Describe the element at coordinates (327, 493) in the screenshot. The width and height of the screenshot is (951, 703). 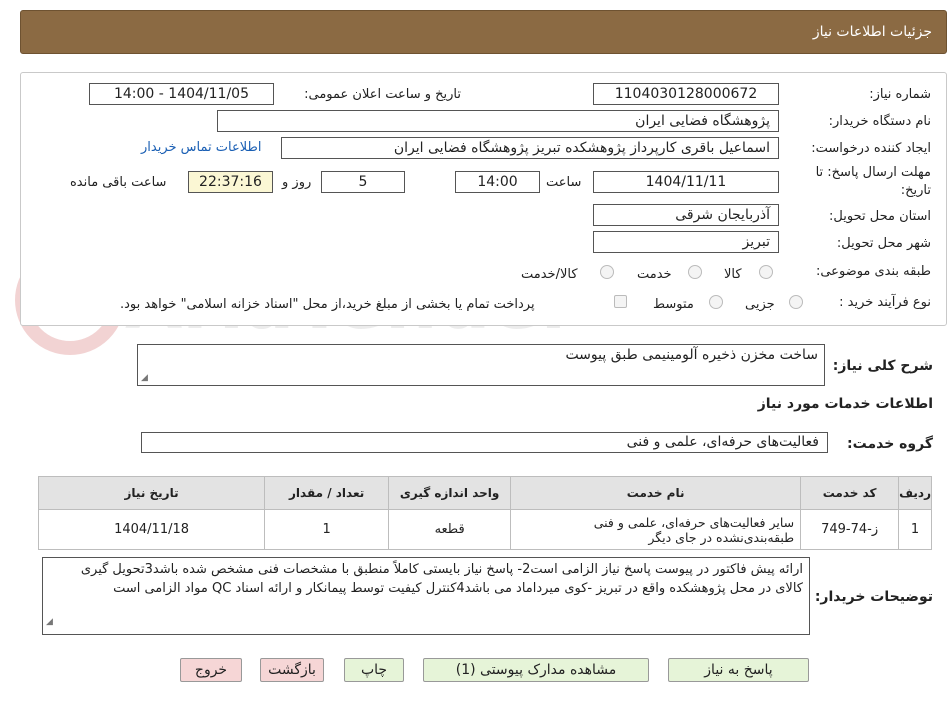
I see `col-qty: تعداد / مقدار` at that location.